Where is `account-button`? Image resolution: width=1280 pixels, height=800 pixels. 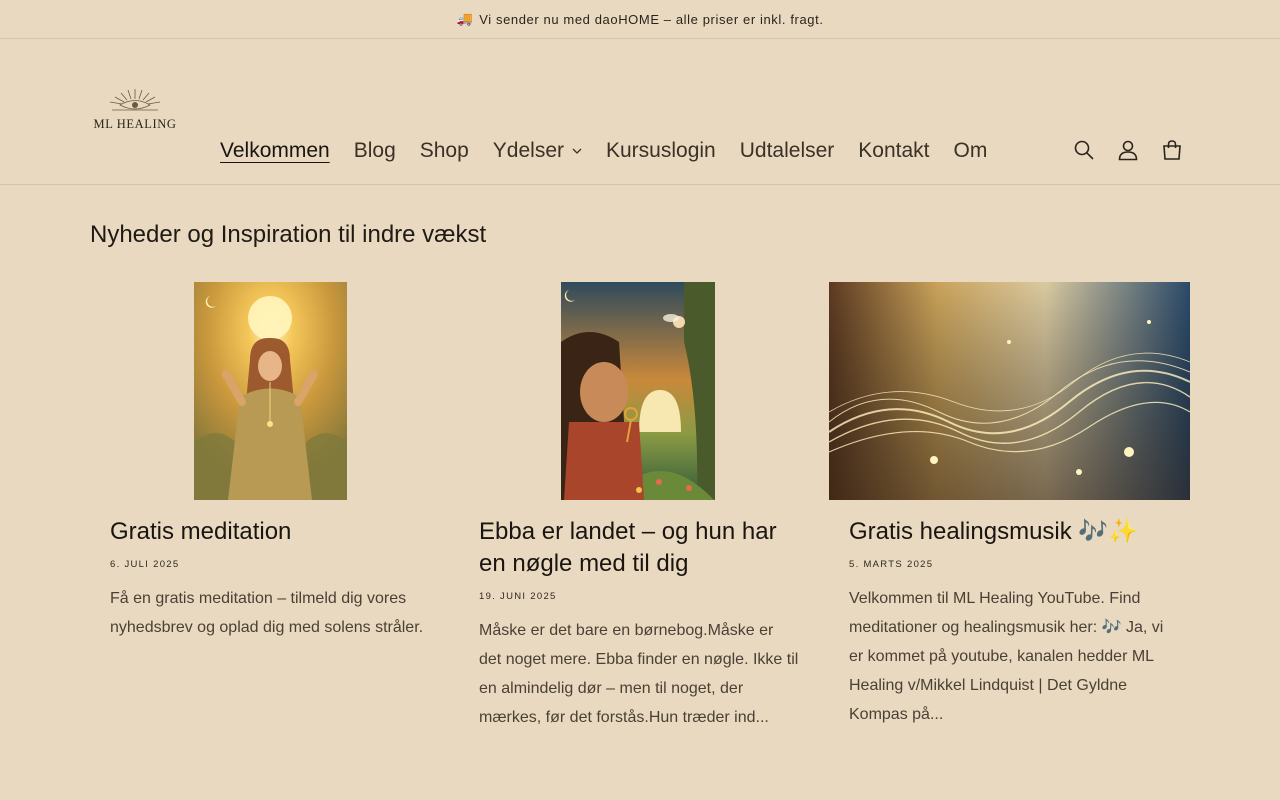
account-button is located at coordinates (1128, 150).